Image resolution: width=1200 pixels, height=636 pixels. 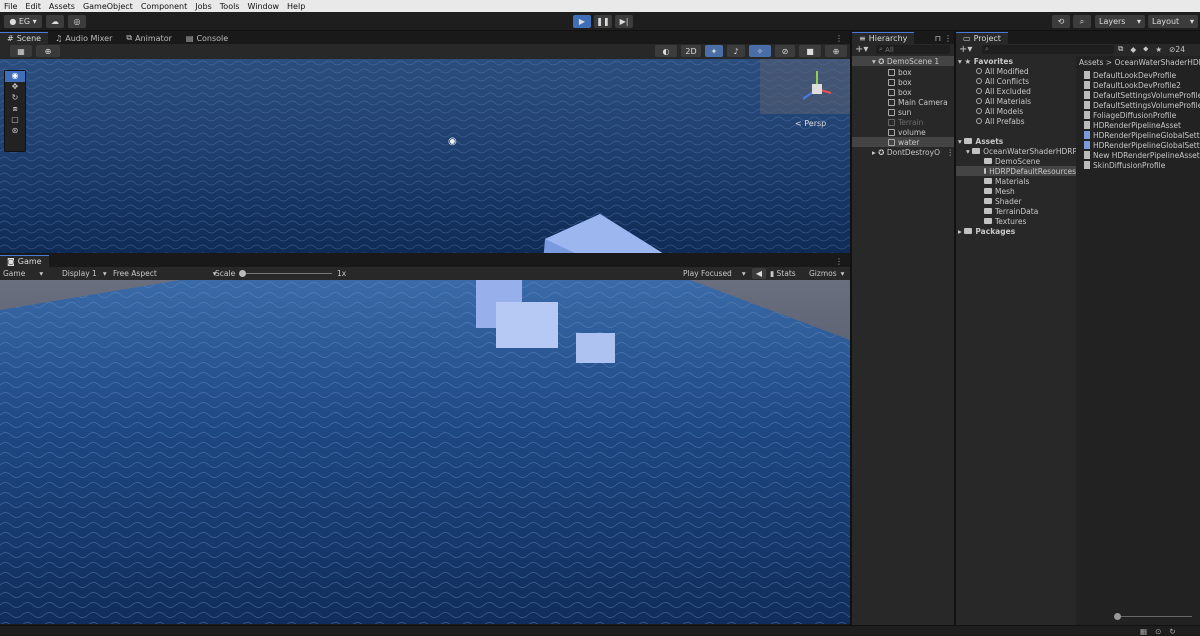 What do you see at coordinates (1061, 21) in the screenshot?
I see `history-button: ⟲` at bounding box center [1061, 21].